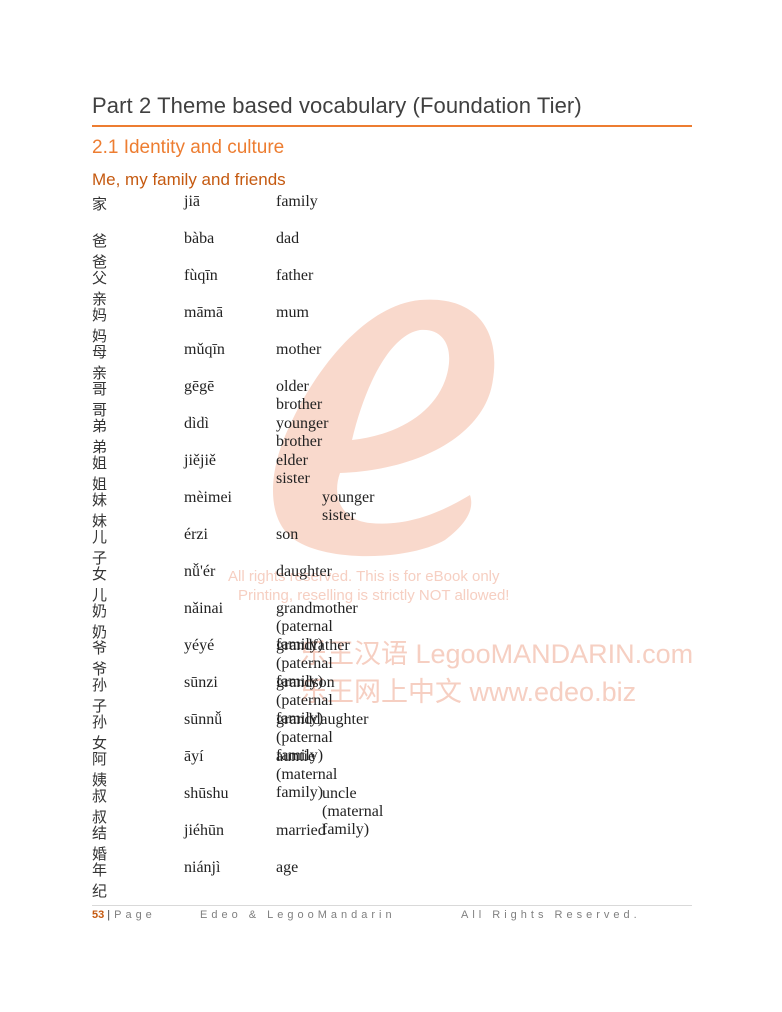 This screenshot has height=1012, width=782. Describe the element at coordinates (203, 719) in the screenshot. I see `vocab-pinyin: sūnnǚ` at that location.